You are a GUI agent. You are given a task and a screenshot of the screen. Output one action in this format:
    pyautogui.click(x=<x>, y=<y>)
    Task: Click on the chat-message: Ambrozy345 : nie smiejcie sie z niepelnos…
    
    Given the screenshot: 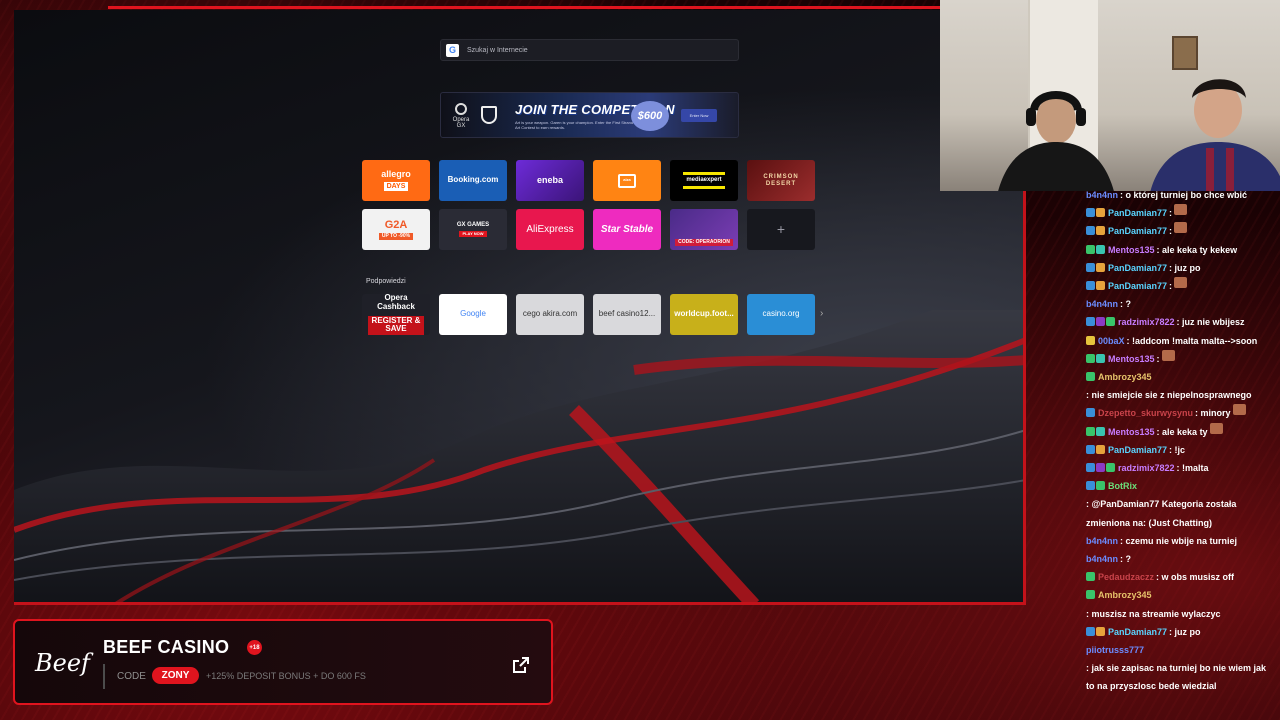 What is the action you would take?
    pyautogui.click(x=1181, y=386)
    